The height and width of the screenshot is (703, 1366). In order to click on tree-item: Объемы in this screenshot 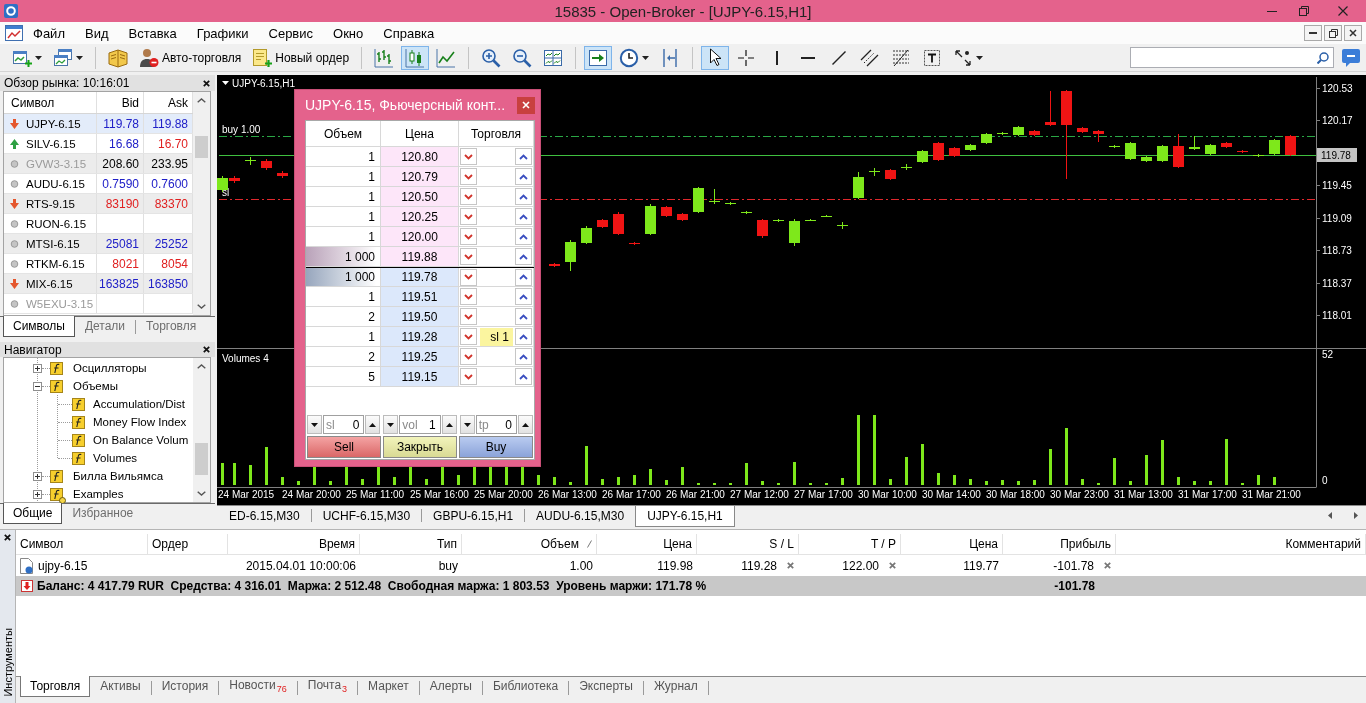, I will do `click(95, 386)`.